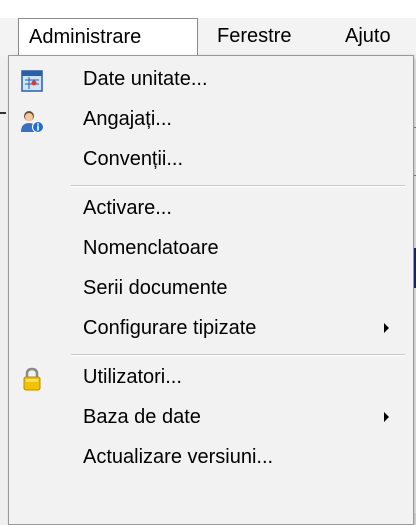 This screenshot has height=525, width=416. I want to click on menu-item-nomenclatoare: Nomenclatoare, so click(211, 250).